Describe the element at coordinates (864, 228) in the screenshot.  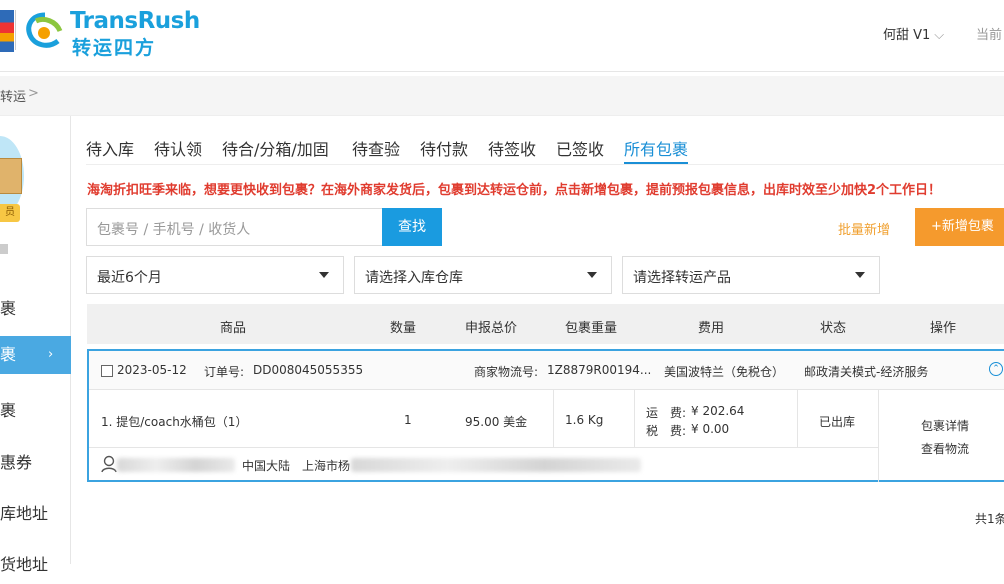
I see `batch-add-link: 批量新增` at that location.